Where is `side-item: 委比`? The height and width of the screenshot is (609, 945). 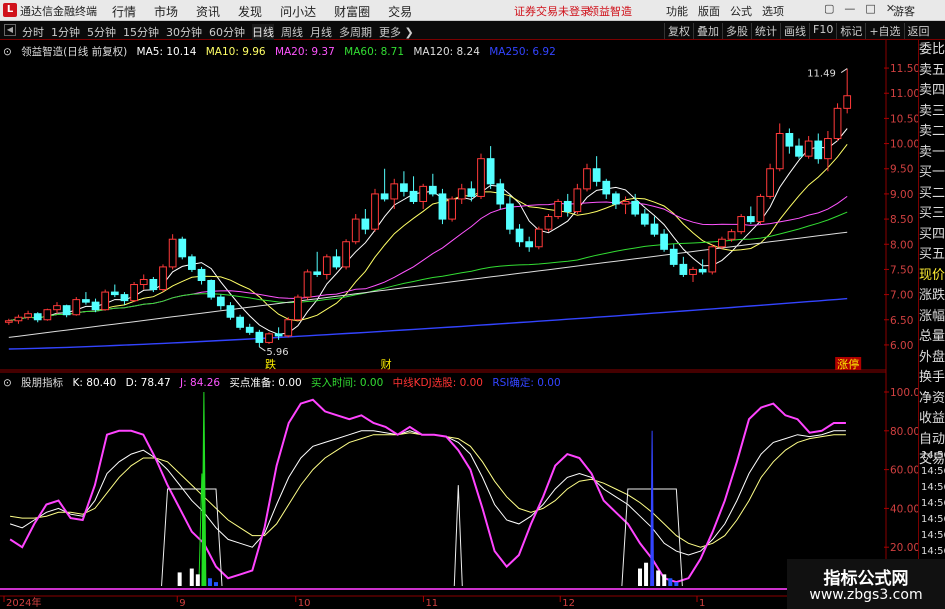 side-item: 委比 is located at coordinates (932, 50).